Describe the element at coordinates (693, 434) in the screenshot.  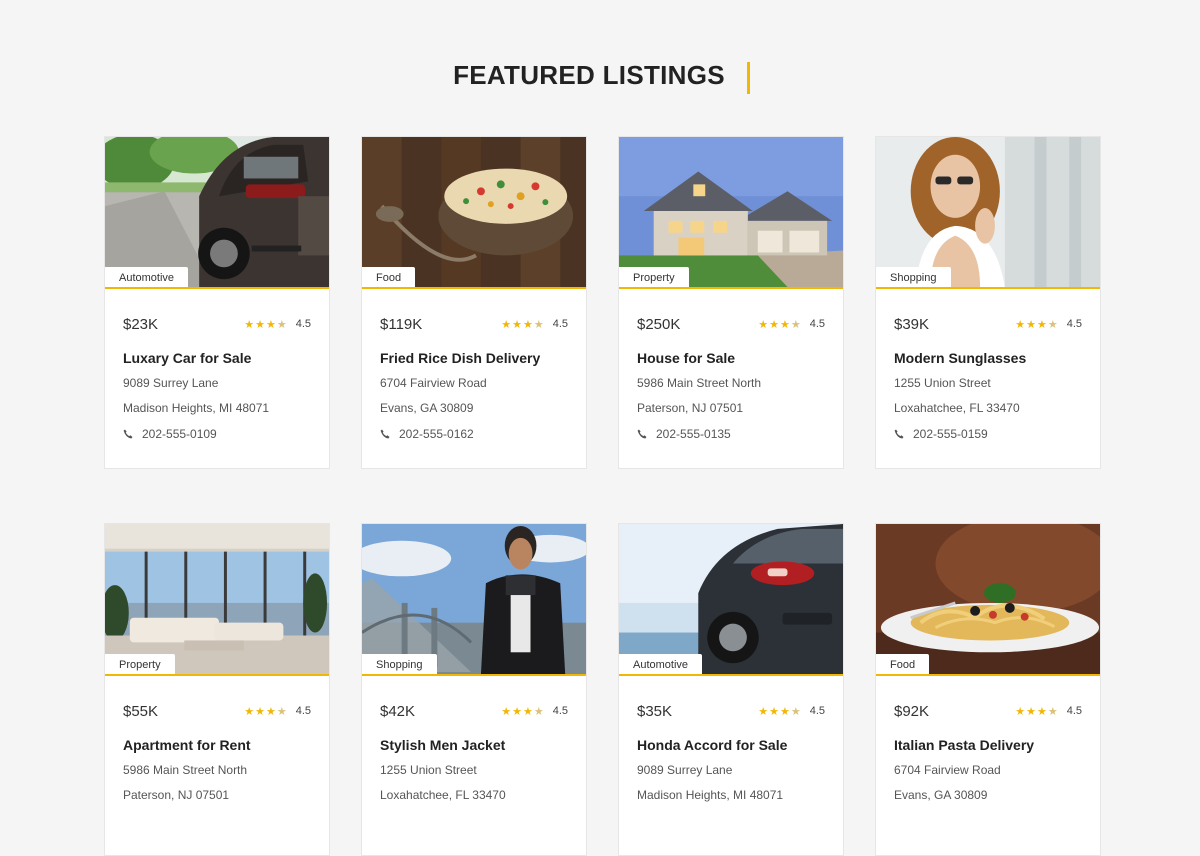
I see `phone-number: 202-555-0135` at that location.